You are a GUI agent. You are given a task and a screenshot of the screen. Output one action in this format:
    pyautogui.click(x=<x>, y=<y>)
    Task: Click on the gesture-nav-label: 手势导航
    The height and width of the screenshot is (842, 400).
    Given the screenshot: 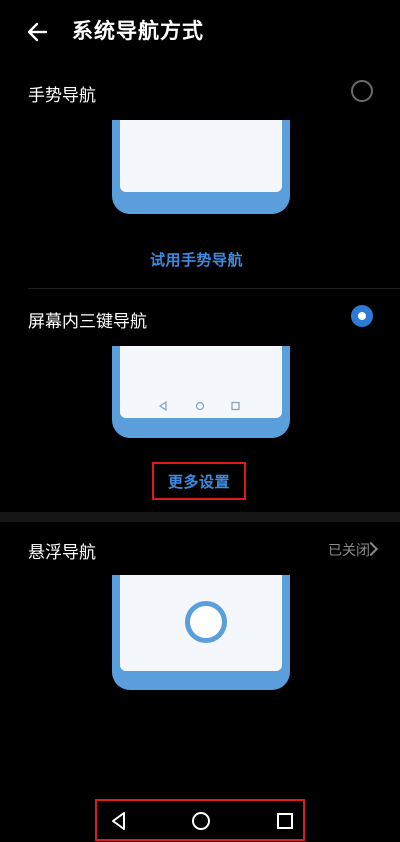 What is the action you would take?
    pyautogui.click(x=62, y=93)
    